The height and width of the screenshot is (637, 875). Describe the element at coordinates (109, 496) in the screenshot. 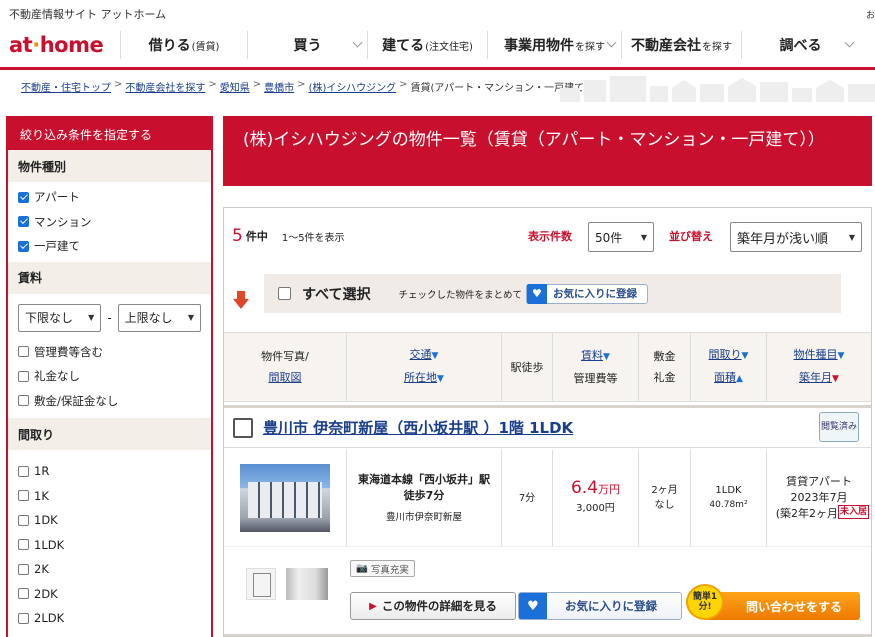

I see `filter-layout-1k: 1K` at that location.